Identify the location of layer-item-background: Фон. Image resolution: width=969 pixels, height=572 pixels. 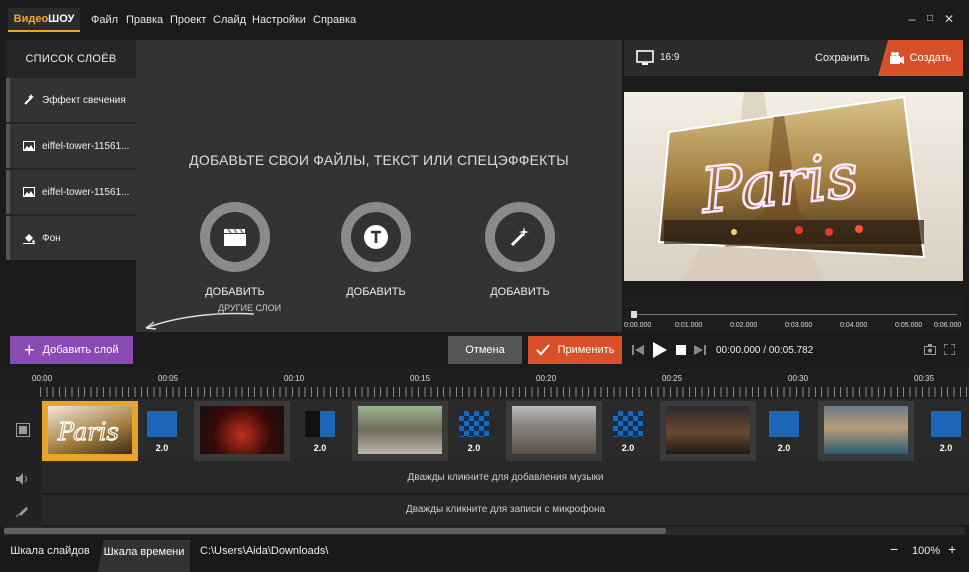
(71, 238).